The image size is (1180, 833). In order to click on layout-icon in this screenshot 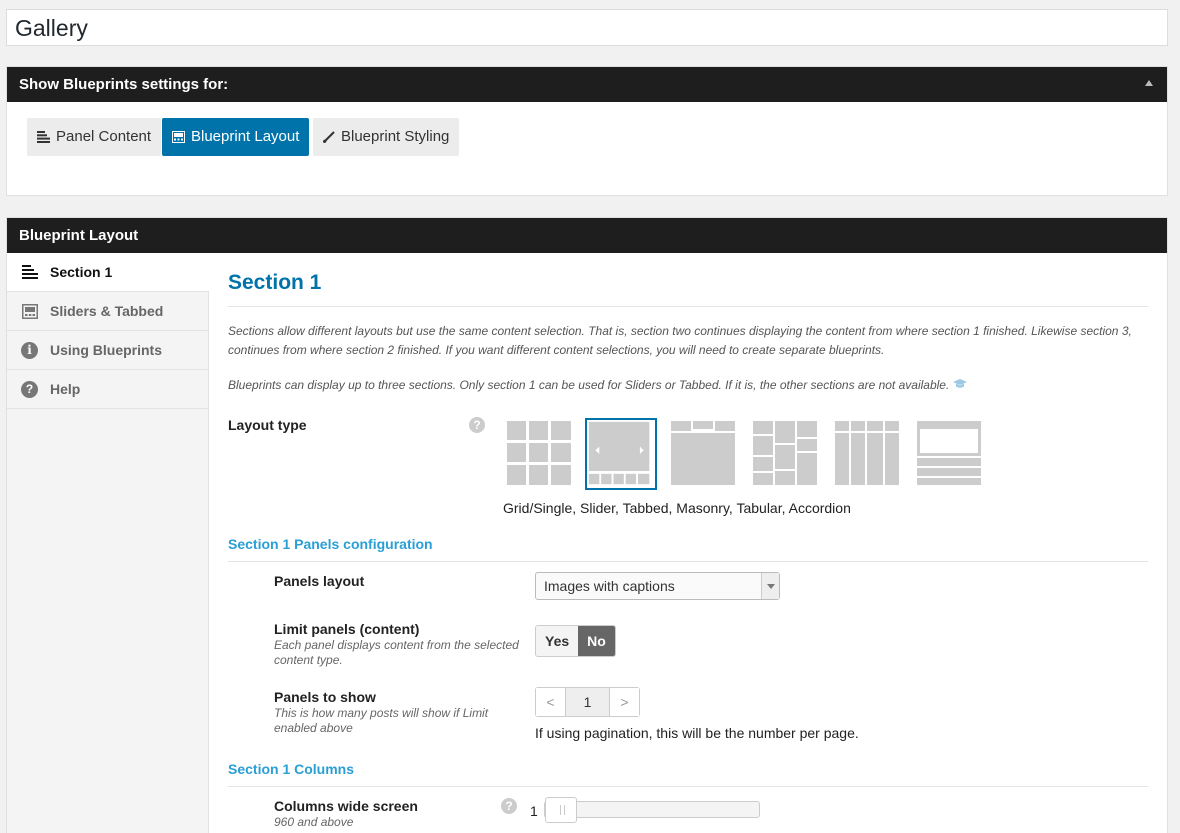, I will do `click(178, 137)`.